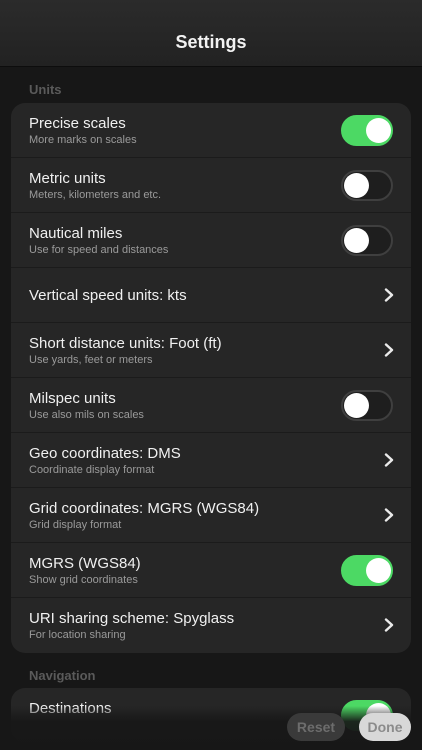  I want to click on row-title: Grid coordinates: MGRS (WGS84), so click(144, 508).